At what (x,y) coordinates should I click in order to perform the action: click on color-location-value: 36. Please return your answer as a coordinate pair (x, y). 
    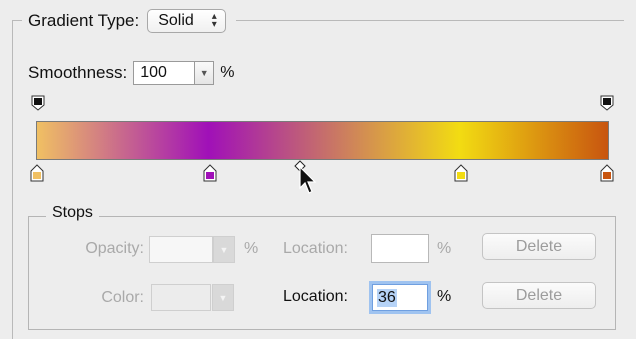
    Looking at the image, I should click on (387, 297).